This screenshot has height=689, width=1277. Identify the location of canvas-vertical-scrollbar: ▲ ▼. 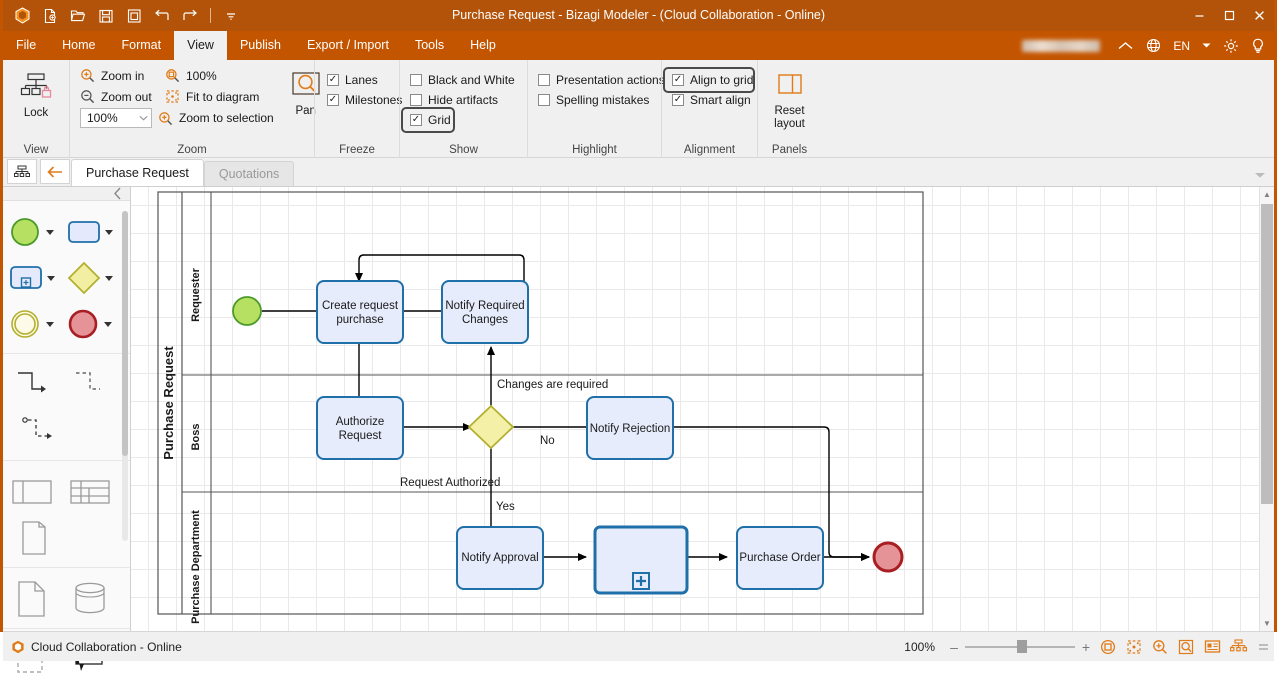
(1266, 409).